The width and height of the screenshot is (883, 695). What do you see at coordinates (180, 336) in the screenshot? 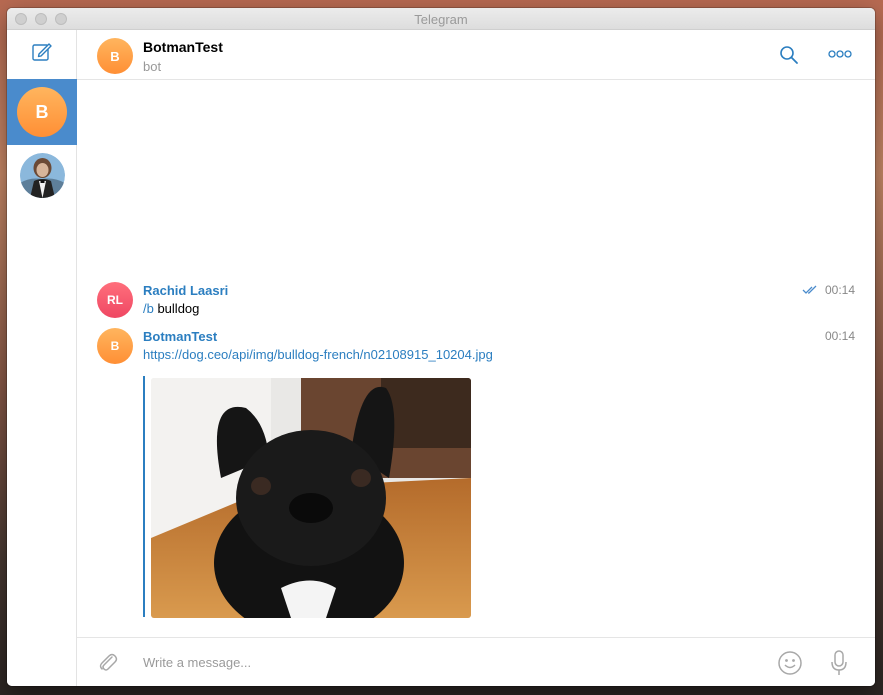
I see `message-sender: BotmanTest` at bounding box center [180, 336].